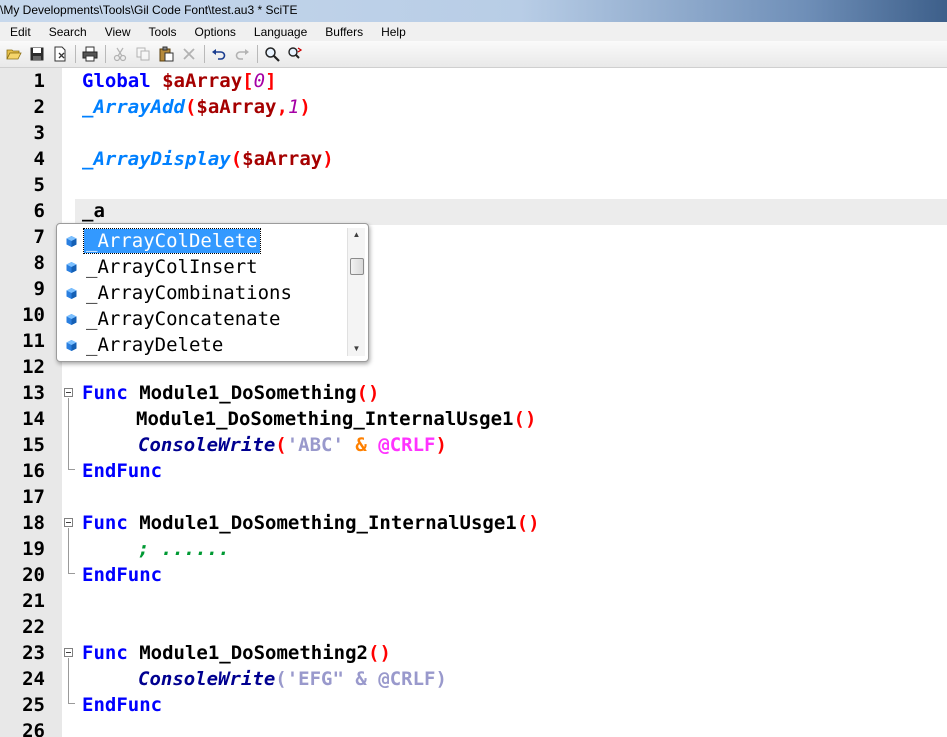  I want to click on line-number: 19, so click(33, 549).